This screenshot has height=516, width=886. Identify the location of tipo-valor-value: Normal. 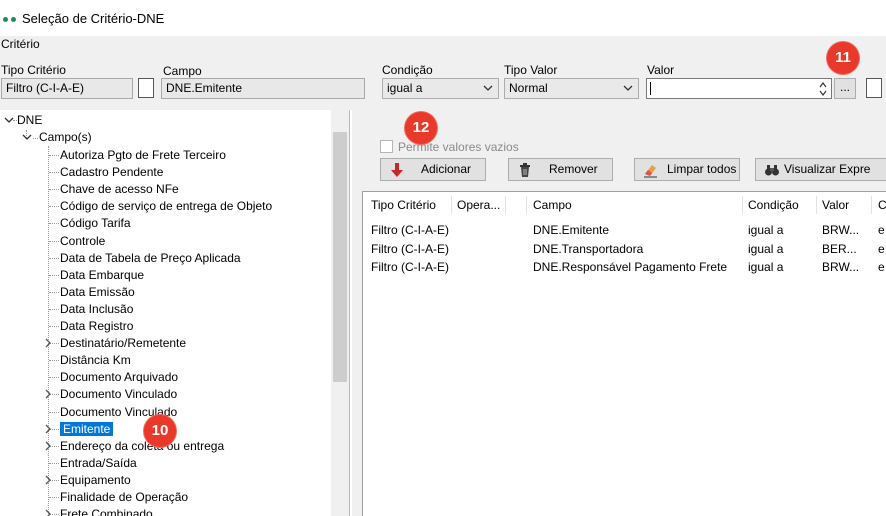
(528, 88).